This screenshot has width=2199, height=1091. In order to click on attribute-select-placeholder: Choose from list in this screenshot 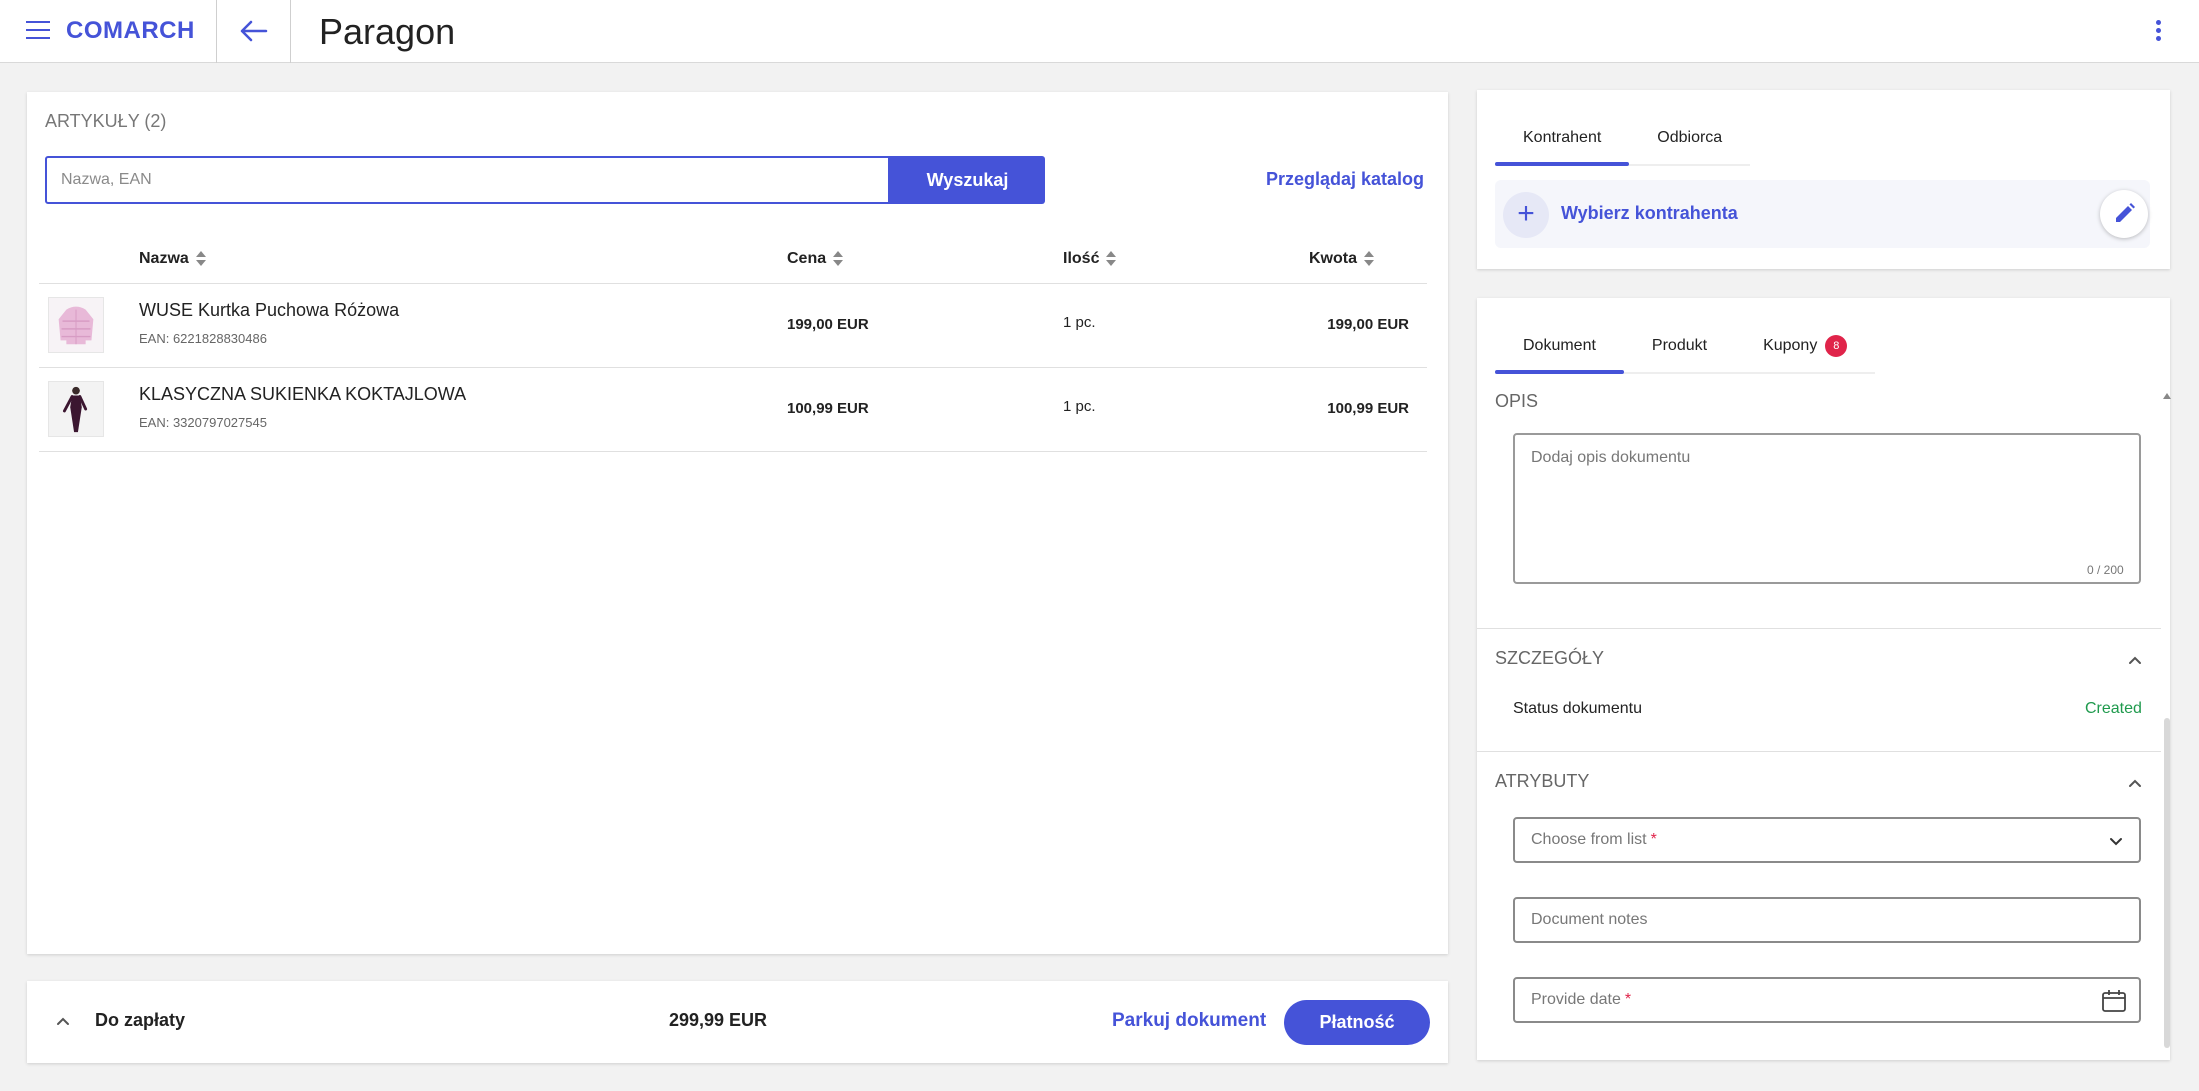, I will do `click(1589, 839)`.